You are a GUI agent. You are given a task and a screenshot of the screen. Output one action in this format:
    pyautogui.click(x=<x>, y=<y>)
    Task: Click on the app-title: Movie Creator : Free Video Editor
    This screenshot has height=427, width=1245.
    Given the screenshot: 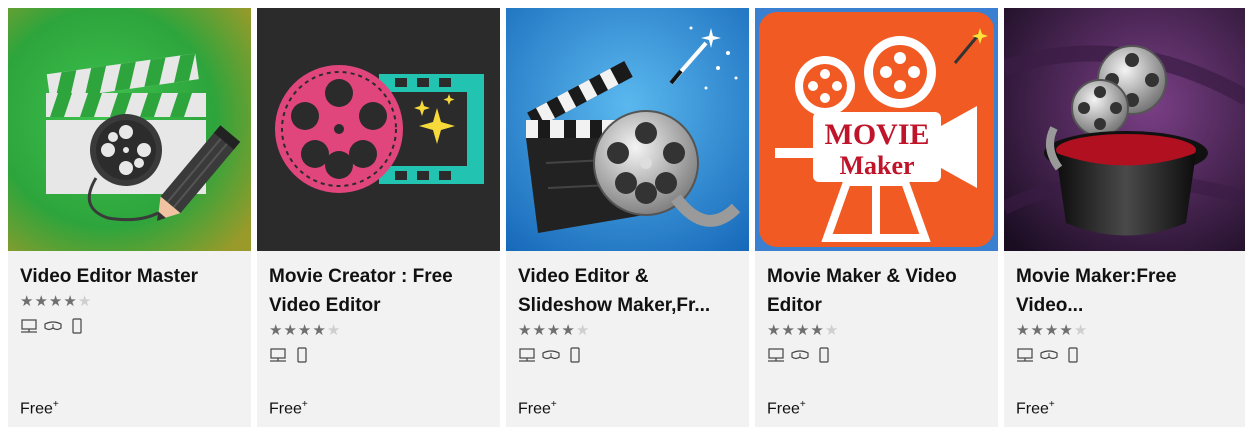 What is the action you would take?
    pyautogui.click(x=379, y=291)
    